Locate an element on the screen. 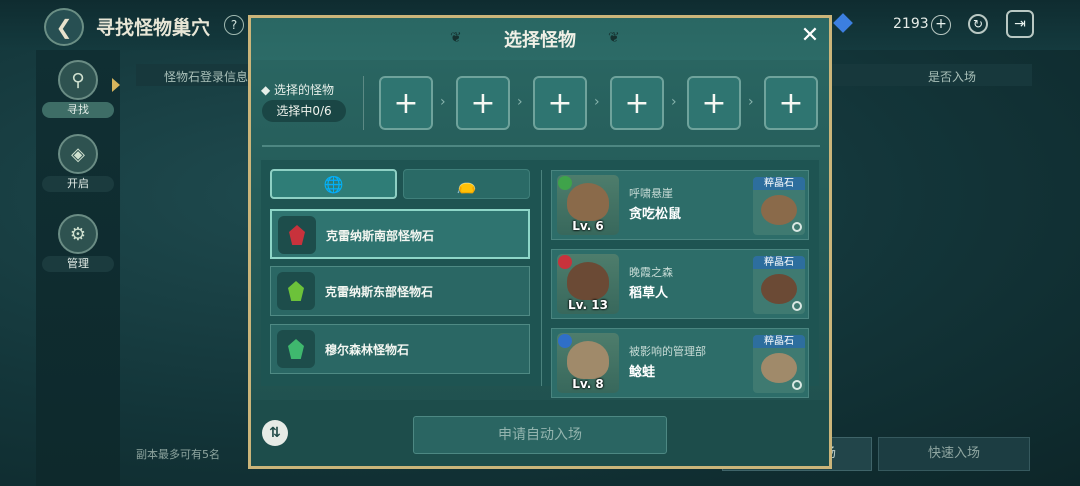 This screenshot has width=1080, height=486. globe-icon: 🌐 is located at coordinates (333, 184).